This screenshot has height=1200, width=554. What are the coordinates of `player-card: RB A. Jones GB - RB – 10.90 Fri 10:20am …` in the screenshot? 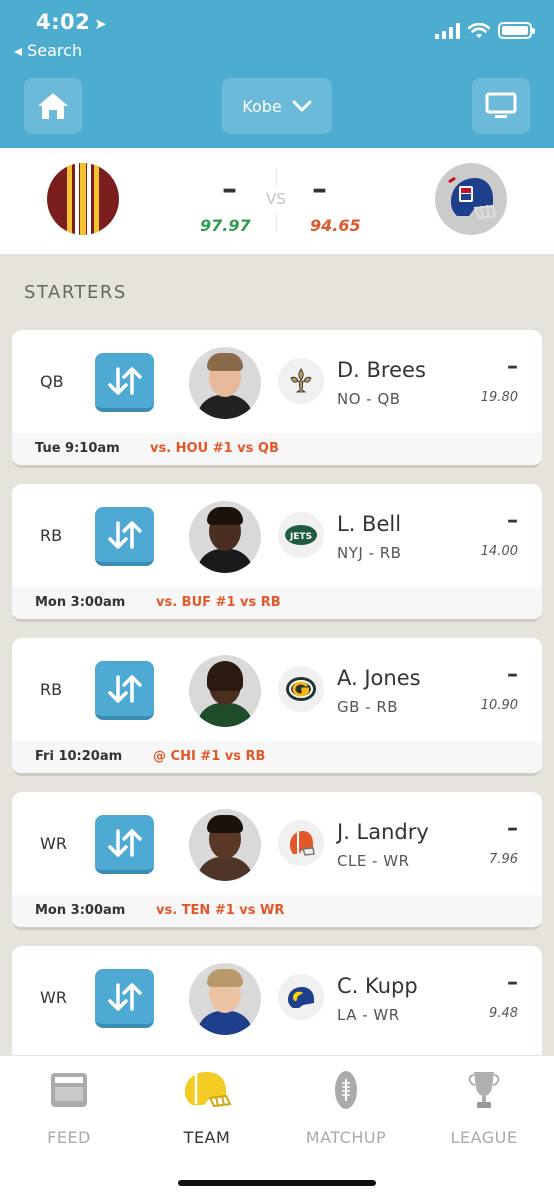 It's located at (277, 707).